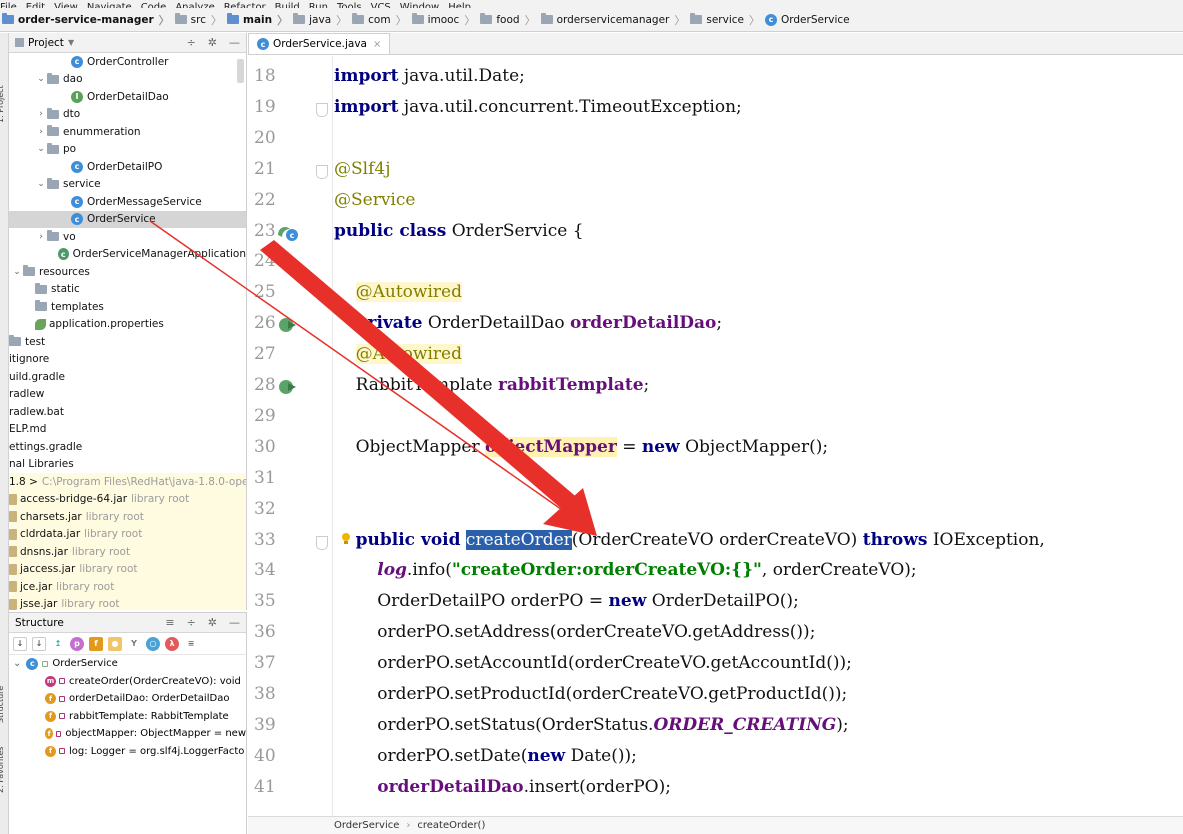 This screenshot has width=1183, height=834. What do you see at coordinates (127, 80) in the screenshot?
I see `tree-folder-dao: ⌄ dao` at bounding box center [127, 80].